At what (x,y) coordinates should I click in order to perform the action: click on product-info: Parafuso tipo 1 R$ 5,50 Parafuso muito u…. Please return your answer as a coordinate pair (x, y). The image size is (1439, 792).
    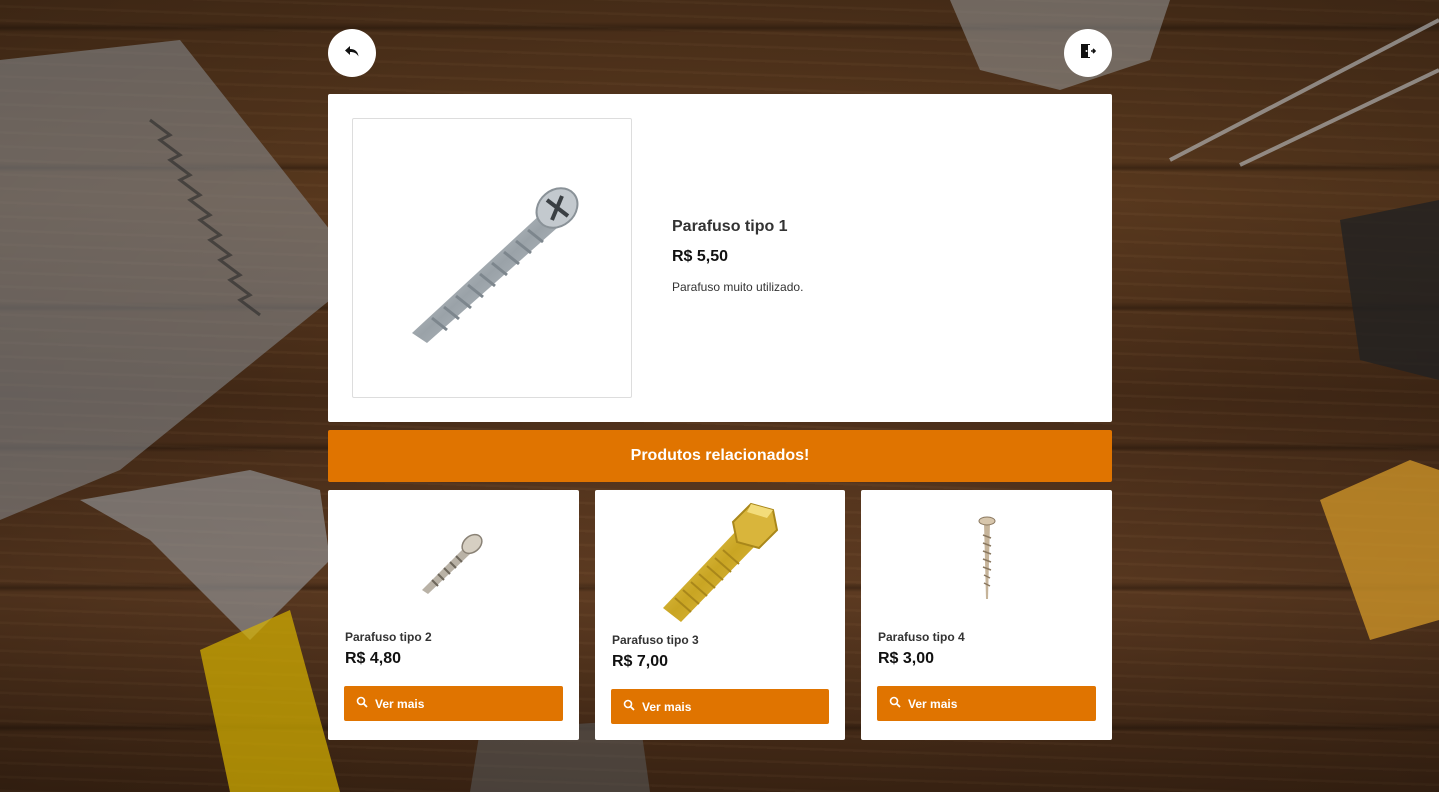
    Looking at the image, I should click on (737, 256).